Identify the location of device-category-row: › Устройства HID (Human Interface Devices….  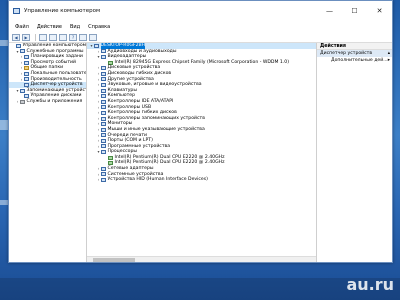
(201, 180).